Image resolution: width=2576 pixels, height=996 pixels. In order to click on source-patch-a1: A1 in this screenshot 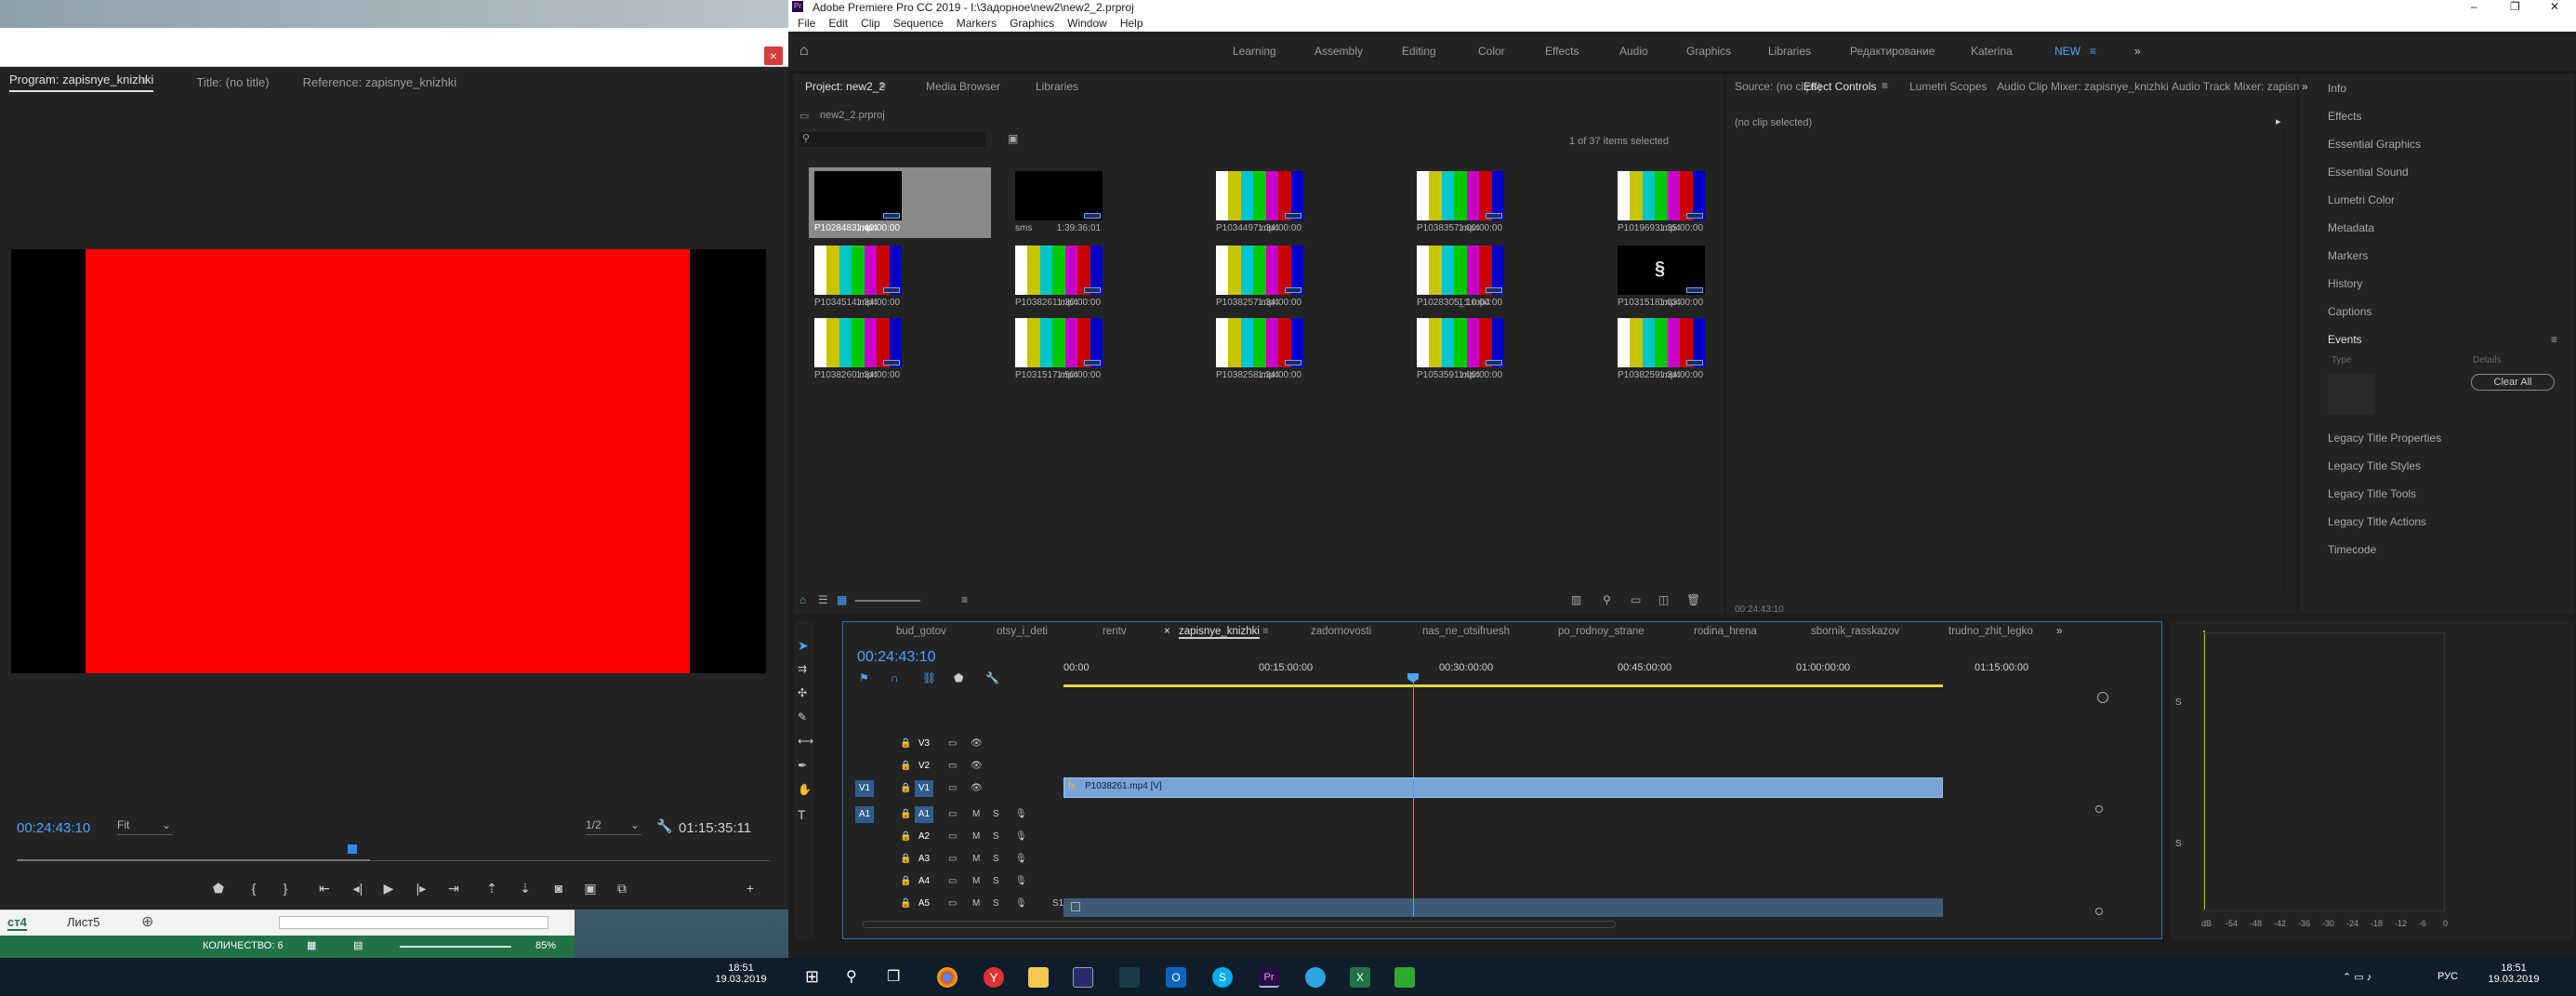, I will do `click(864, 815)`.